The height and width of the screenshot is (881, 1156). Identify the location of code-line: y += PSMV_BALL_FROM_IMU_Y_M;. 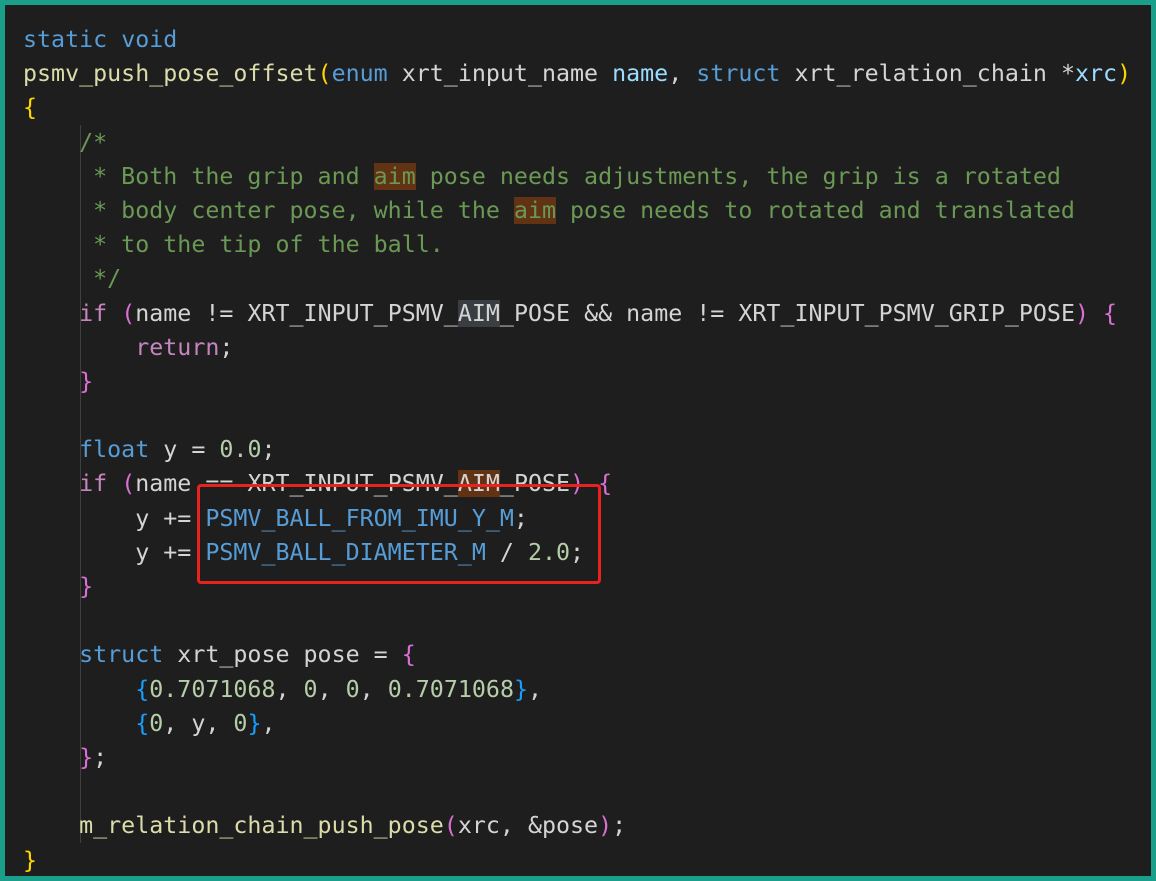
(587, 519).